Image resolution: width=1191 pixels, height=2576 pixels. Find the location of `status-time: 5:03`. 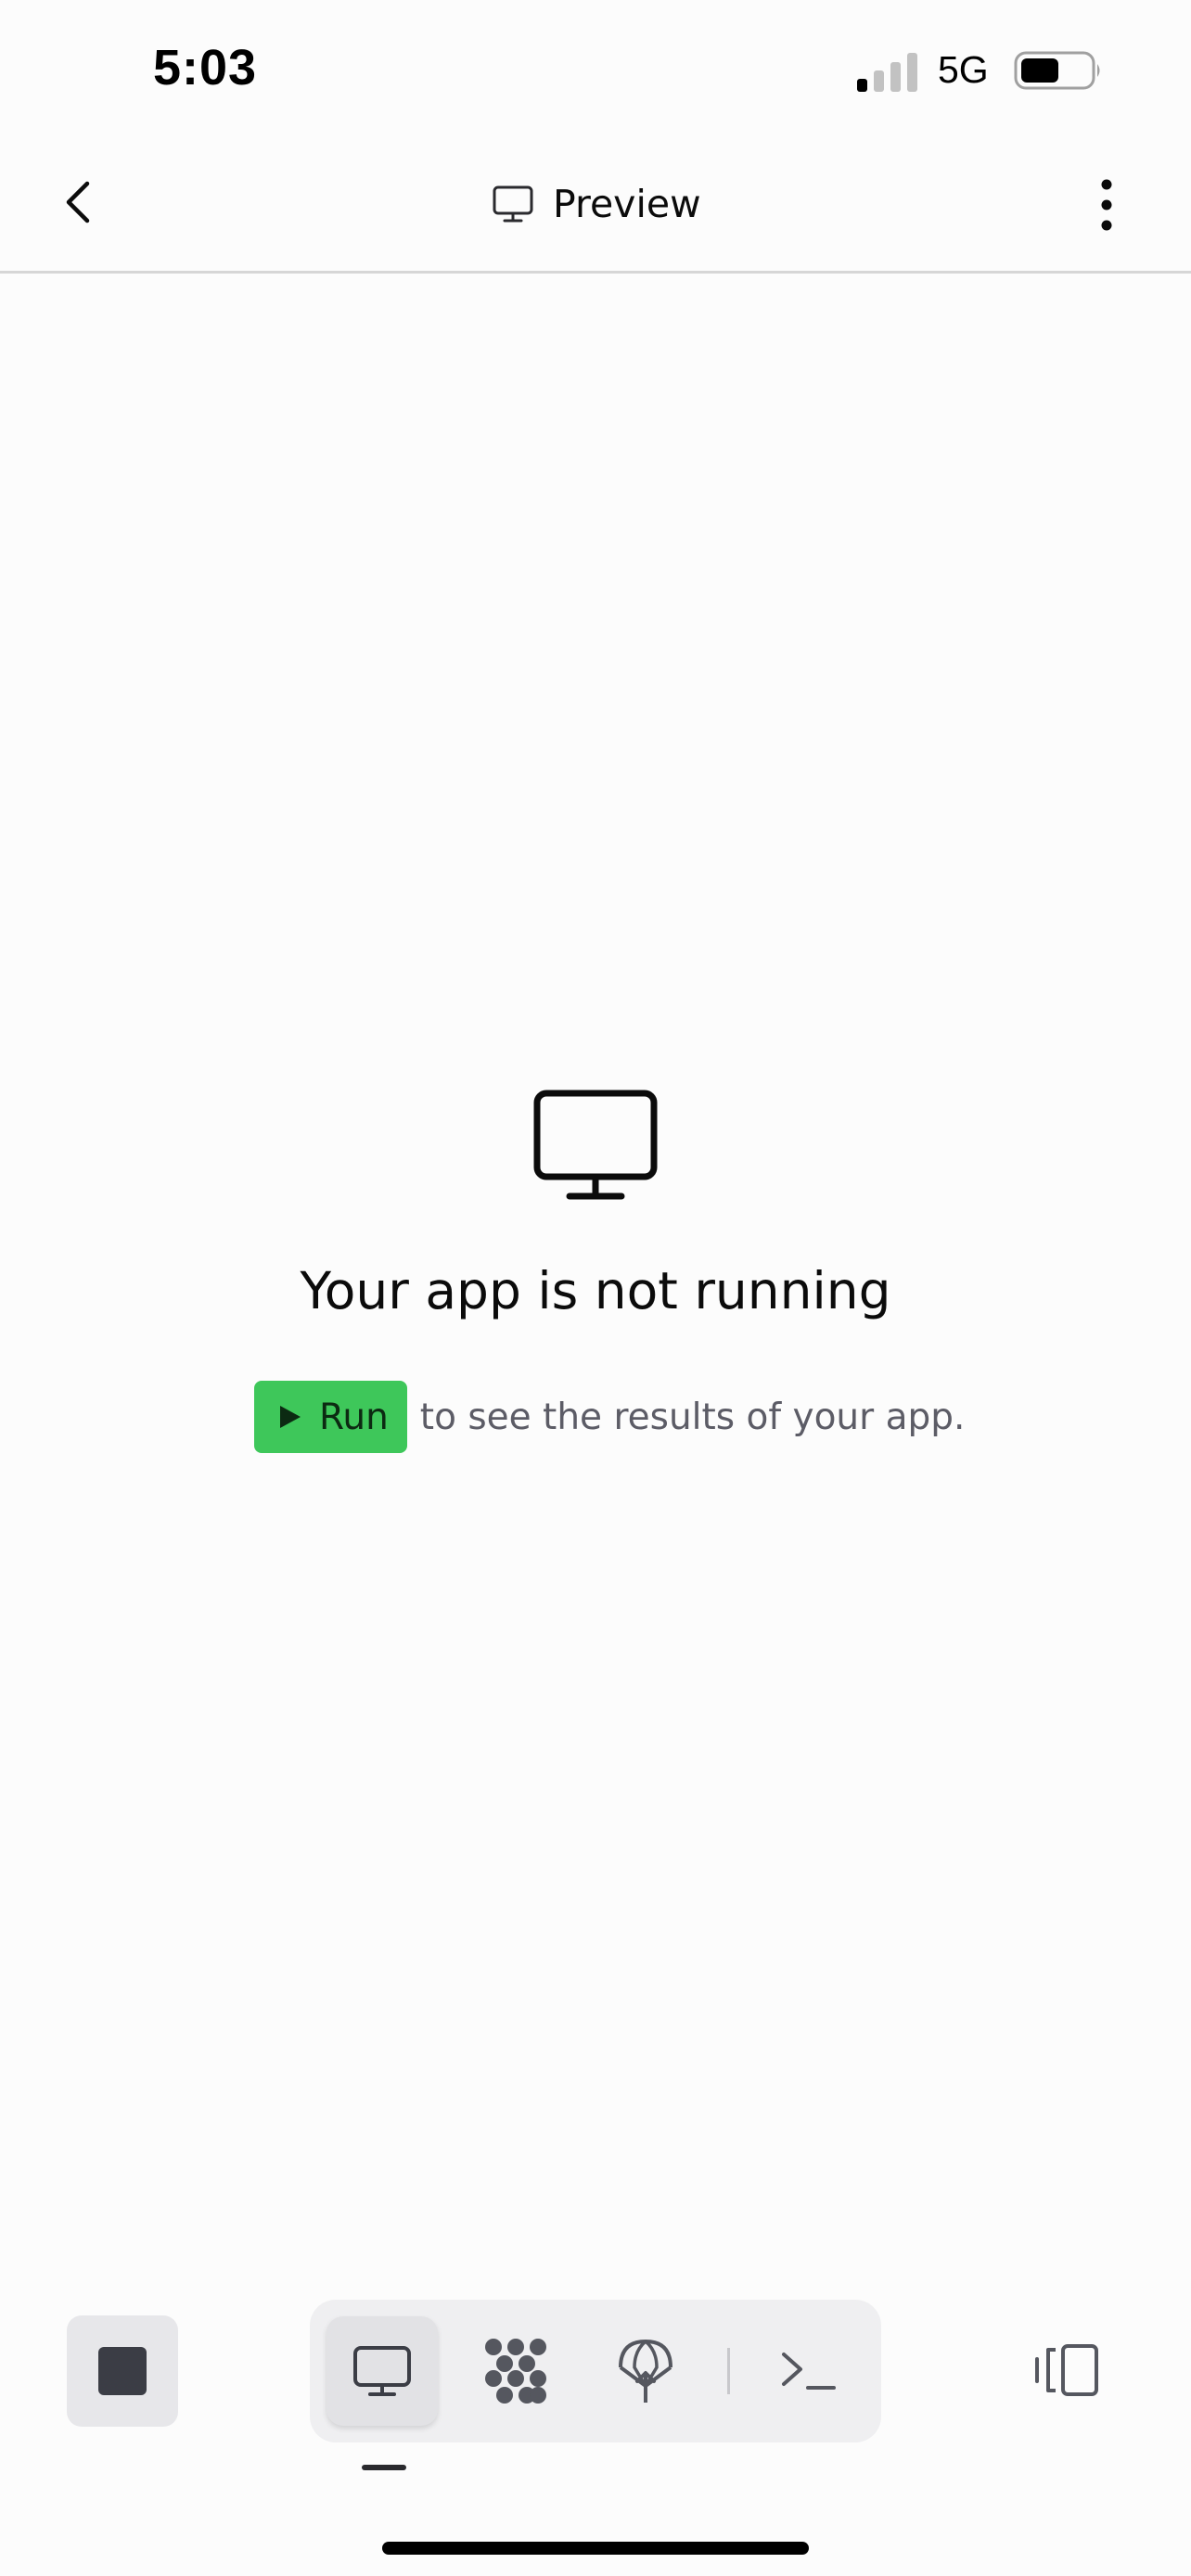

status-time: 5:03 is located at coordinates (205, 68).